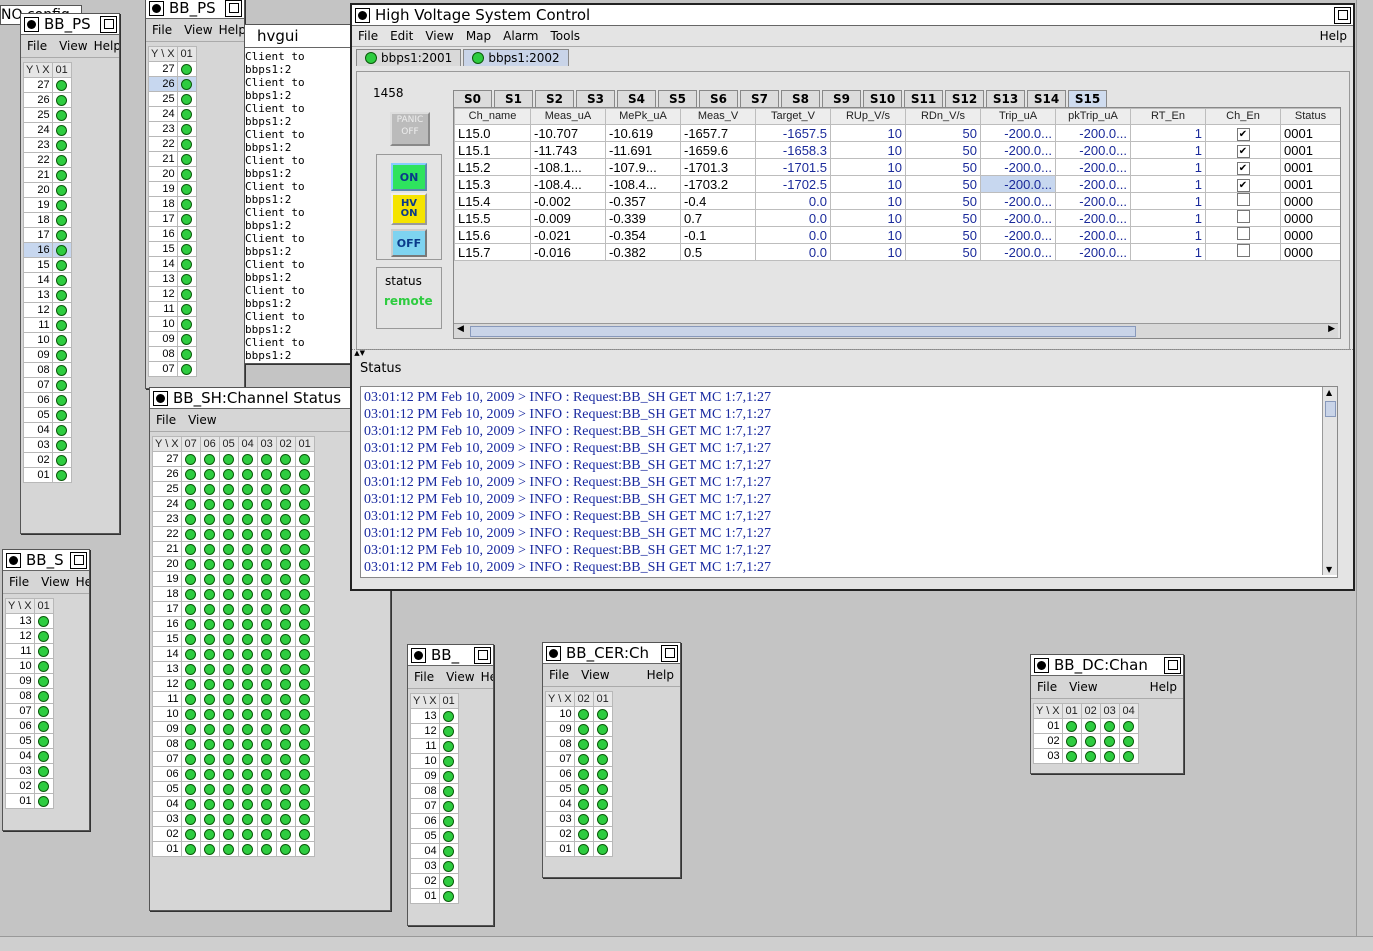  I want to click on tab-slot-s15: S15, so click(1087, 98).